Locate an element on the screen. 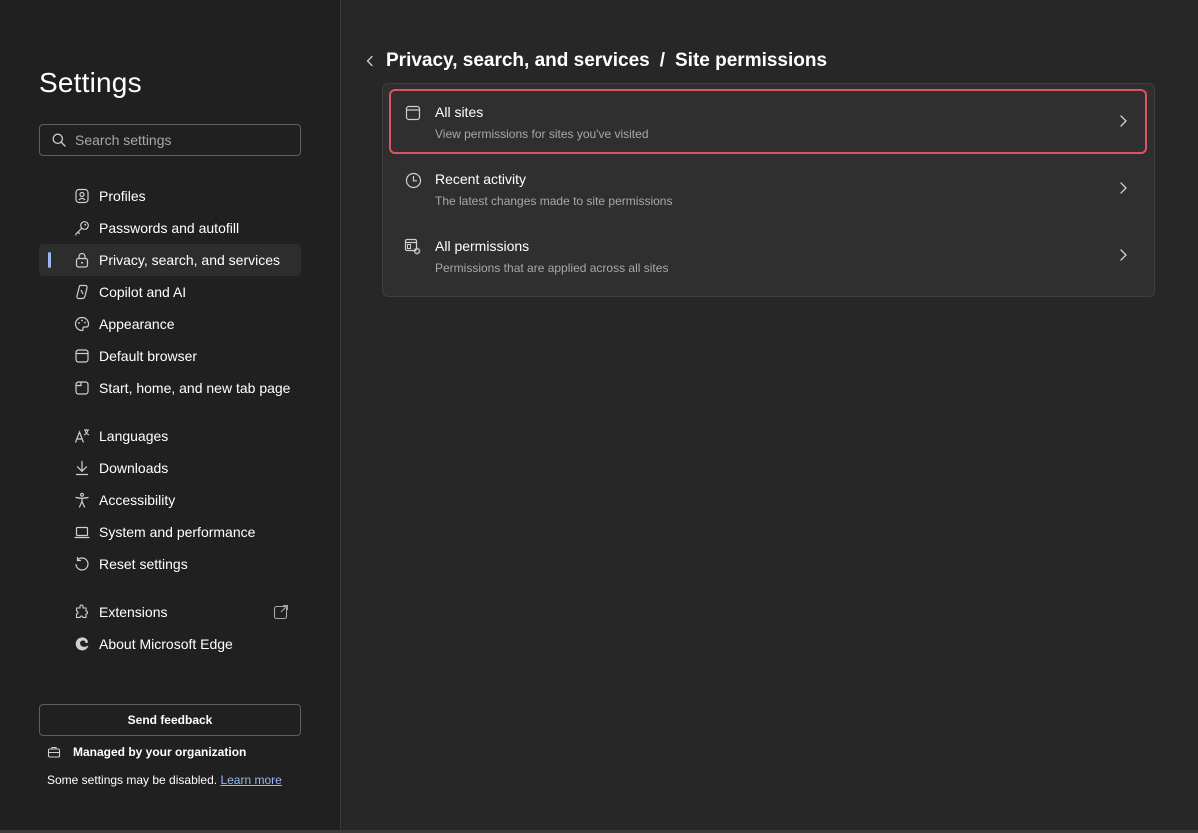  breadcrumb-current: Site permissions is located at coordinates (751, 60).